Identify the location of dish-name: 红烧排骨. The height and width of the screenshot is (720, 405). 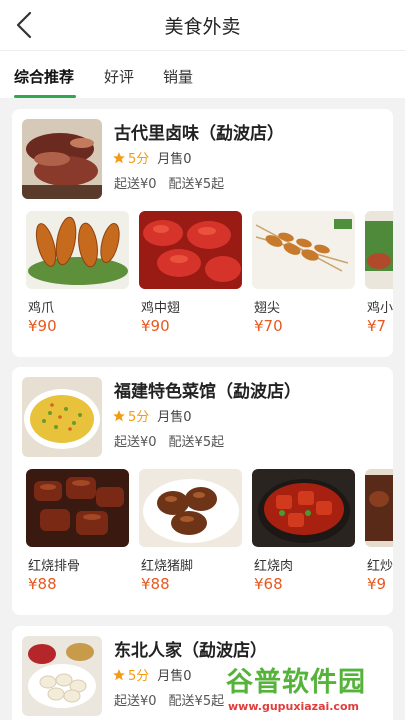
(54, 566).